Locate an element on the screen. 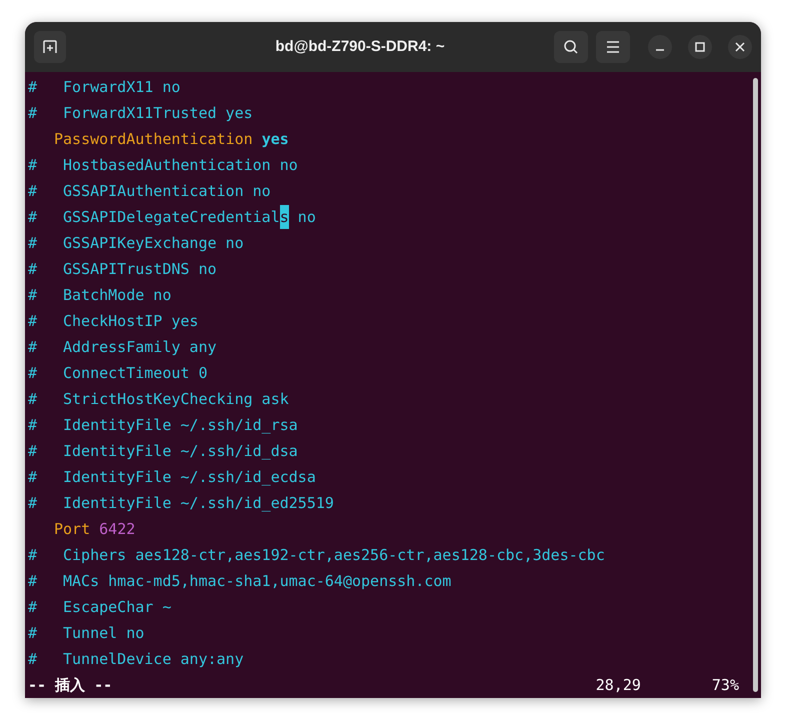 This screenshot has width=786, height=725. search-icon is located at coordinates (571, 47).